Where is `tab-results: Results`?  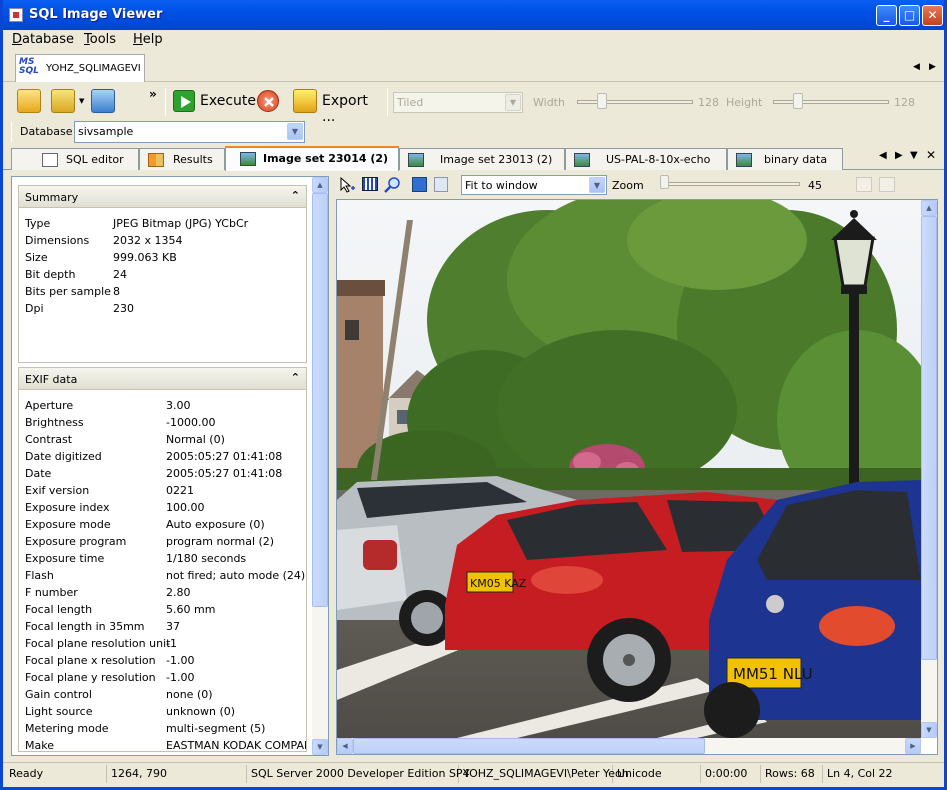
tab-results: Results is located at coordinates (182, 159).